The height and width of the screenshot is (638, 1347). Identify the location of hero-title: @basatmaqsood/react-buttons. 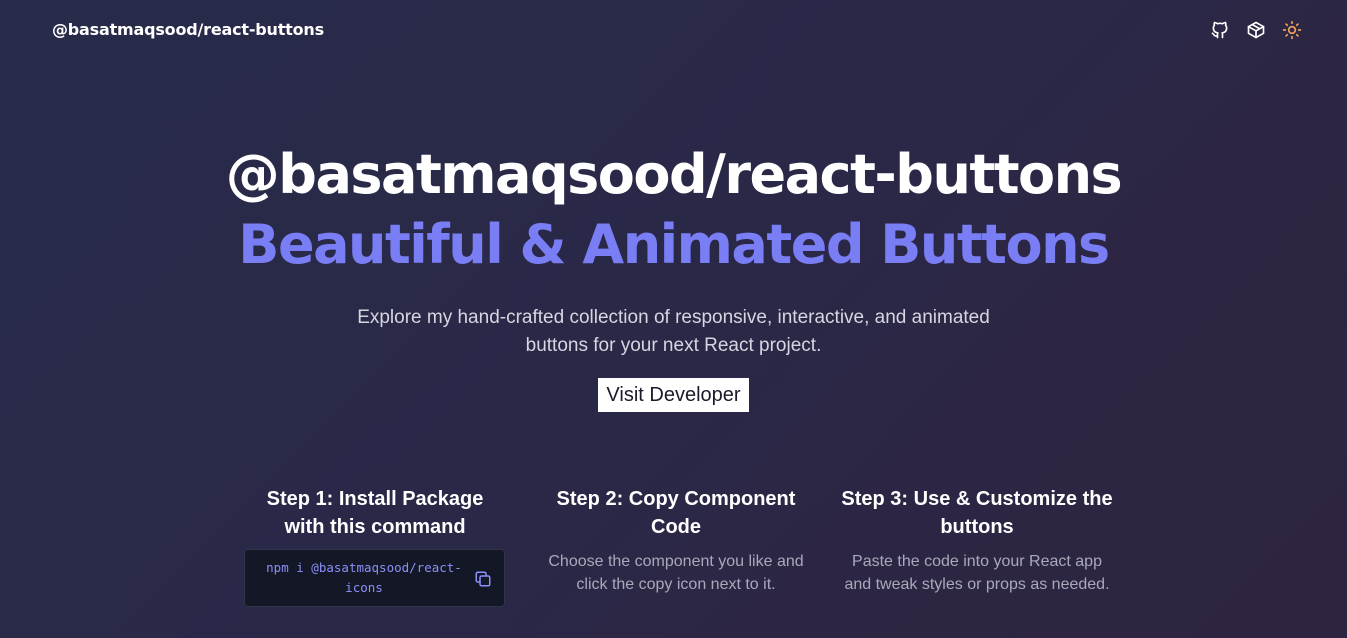
(674, 174).